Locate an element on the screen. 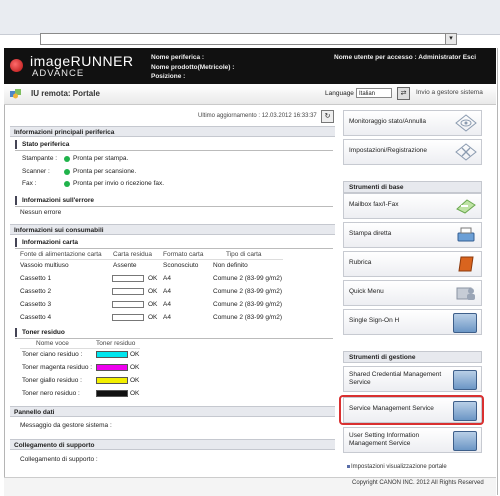 The width and height of the screenshot is (500, 496). address-book-button: Rubrica is located at coordinates (412, 264).